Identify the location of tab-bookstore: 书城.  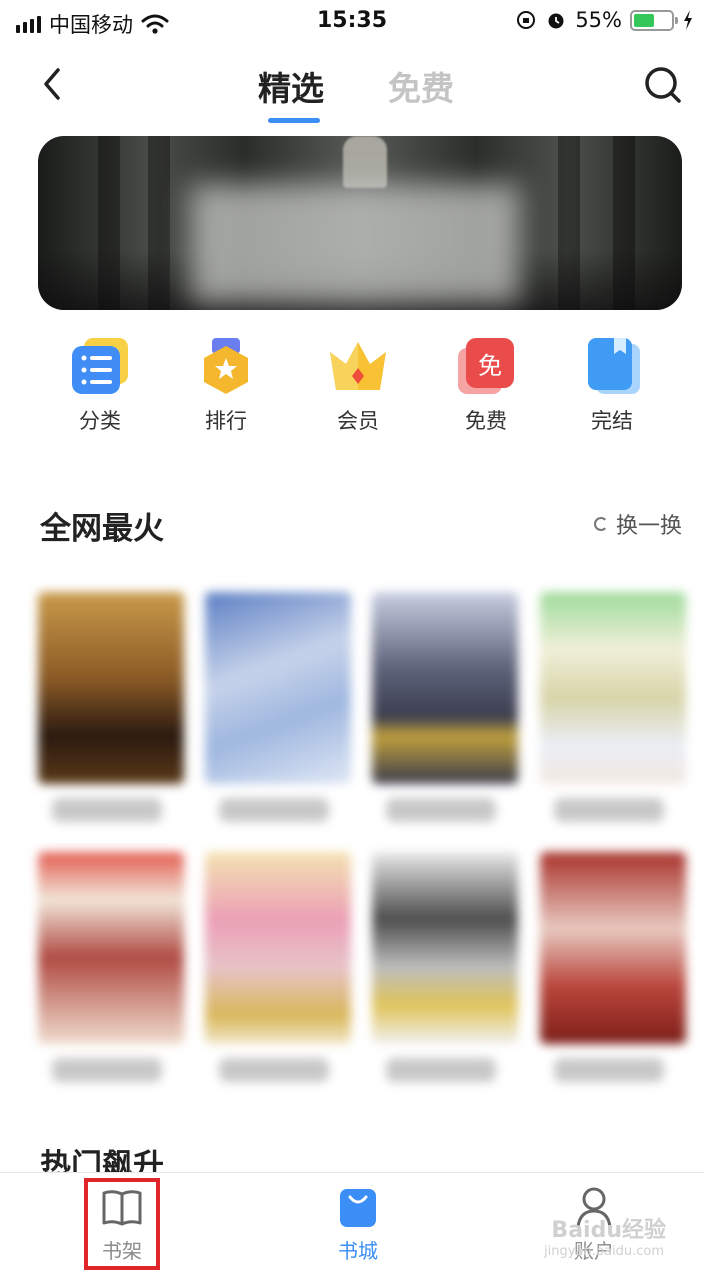
(358, 1224).